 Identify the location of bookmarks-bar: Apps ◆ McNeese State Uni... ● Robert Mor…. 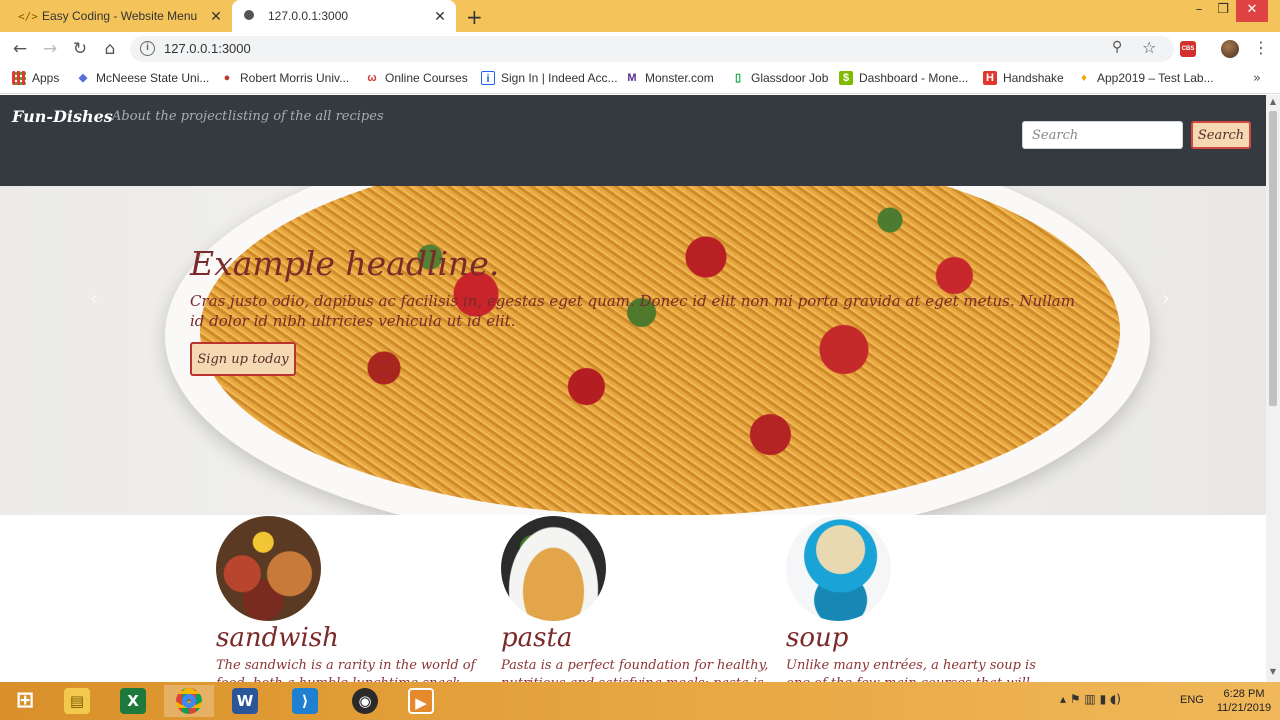
(640, 80).